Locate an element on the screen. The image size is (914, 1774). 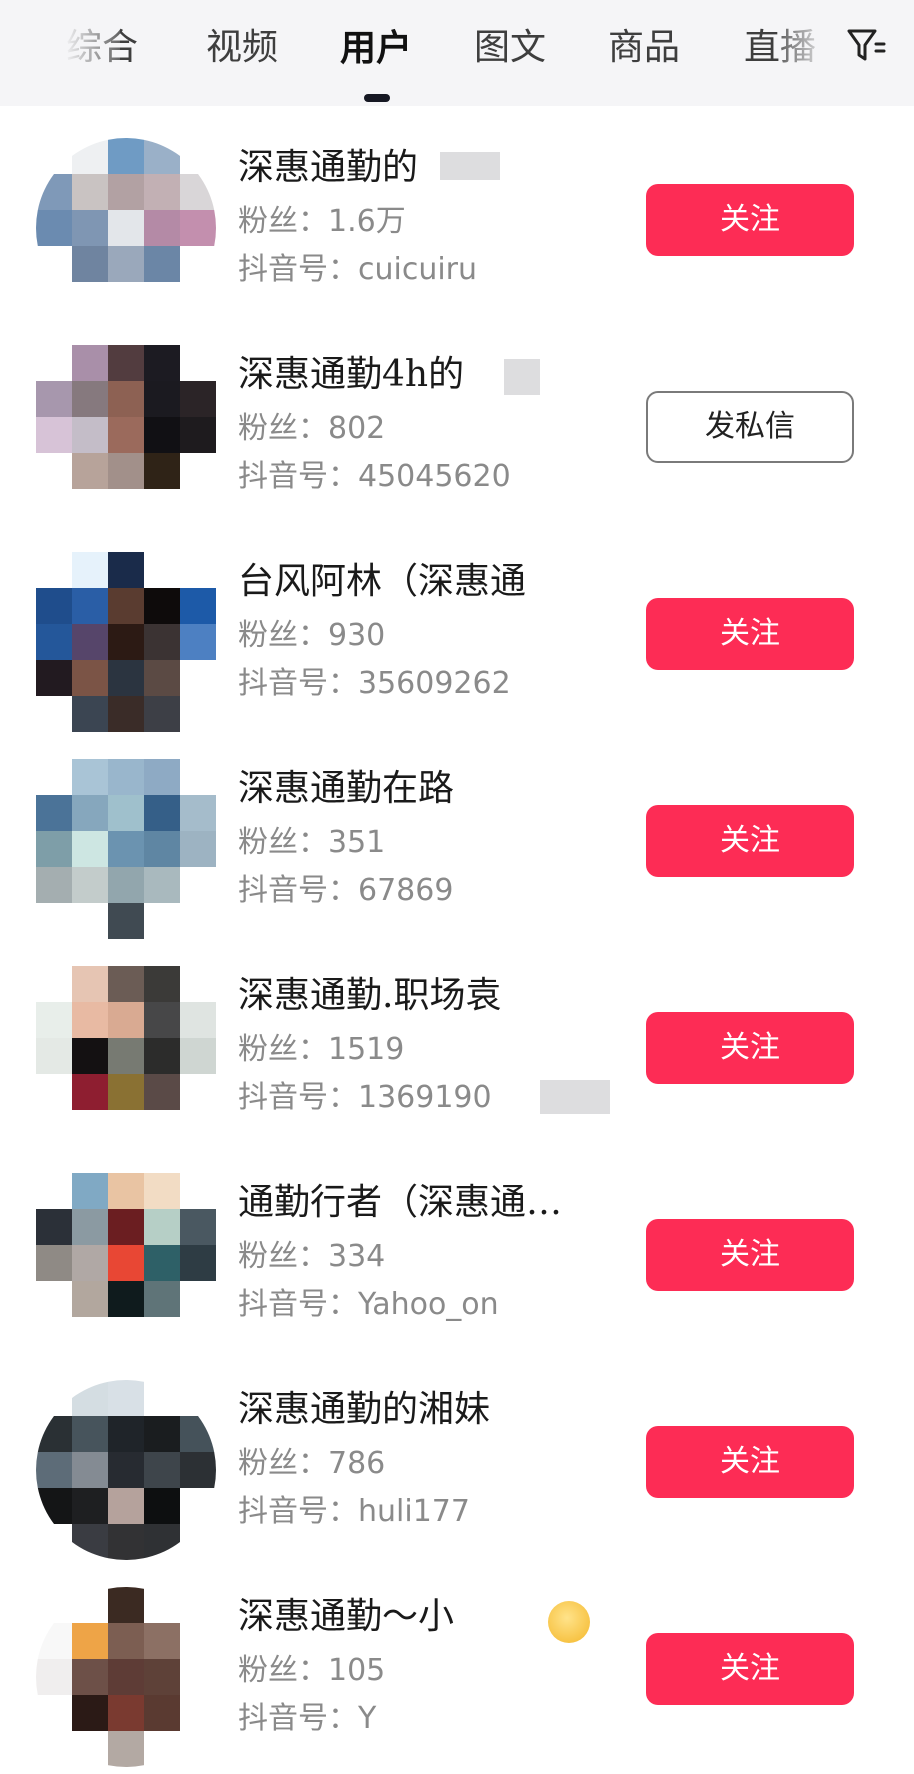
user-row: 深惠通勤～小 粉丝：105 抖音号：Y 关注 is located at coordinates (457, 1670).